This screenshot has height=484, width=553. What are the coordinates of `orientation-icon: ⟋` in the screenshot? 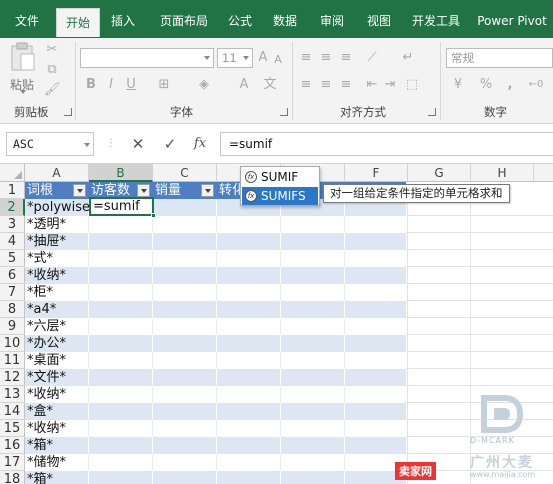 It's located at (372, 58).